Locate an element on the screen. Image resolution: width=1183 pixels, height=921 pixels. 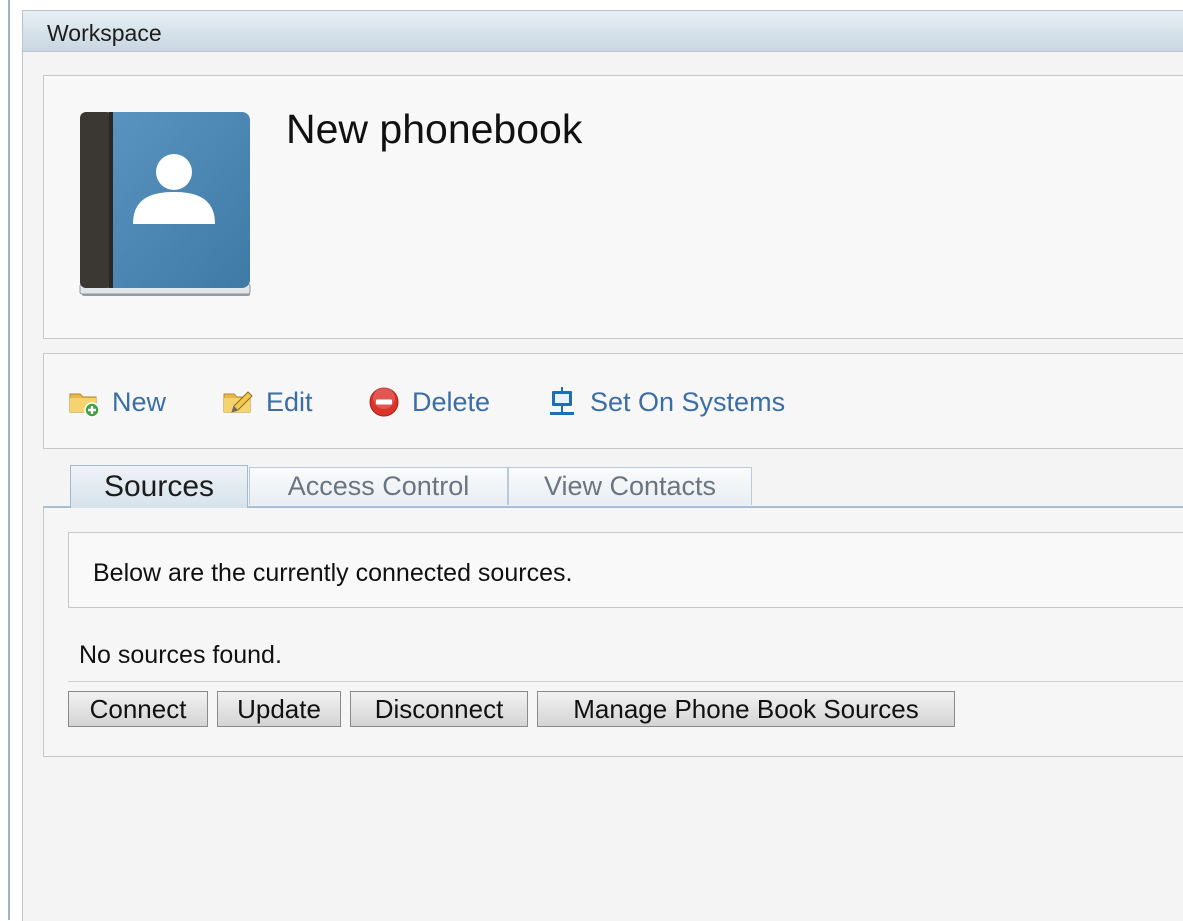
edit-button: Edit is located at coordinates (267, 402).